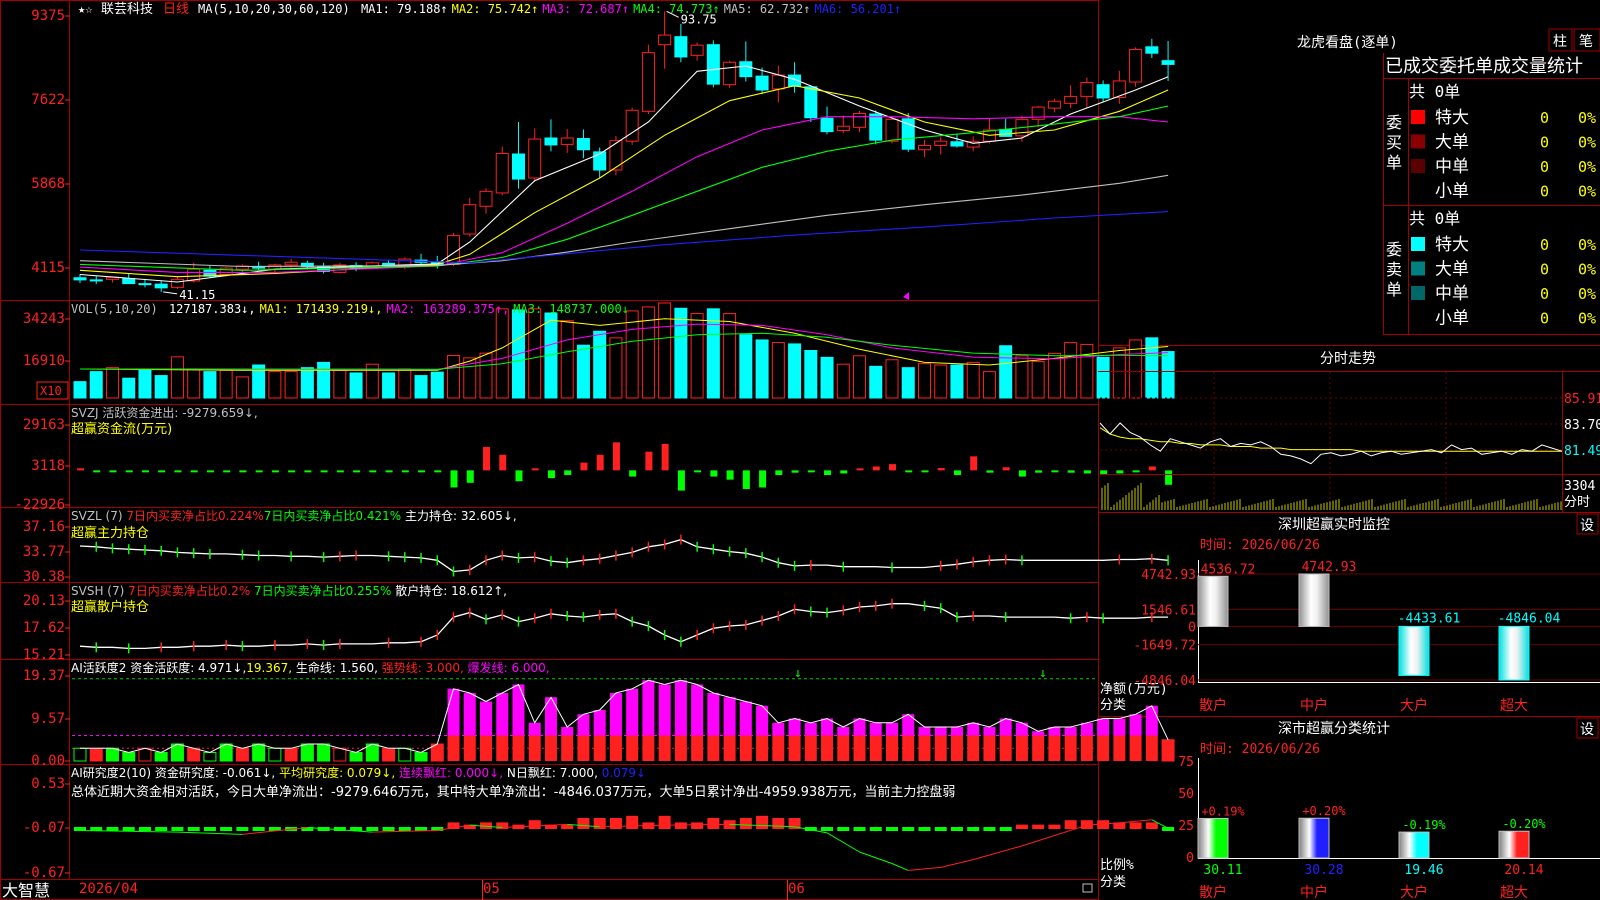 The height and width of the screenshot is (900, 1600). Describe the element at coordinates (1168, 575) in the screenshot. I see `monitor-y-tick: 4742.93` at that location.